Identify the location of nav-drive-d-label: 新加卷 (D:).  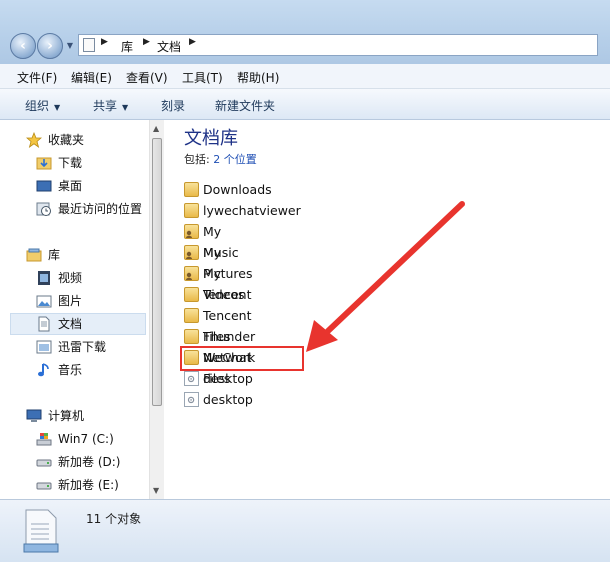
(89, 462).